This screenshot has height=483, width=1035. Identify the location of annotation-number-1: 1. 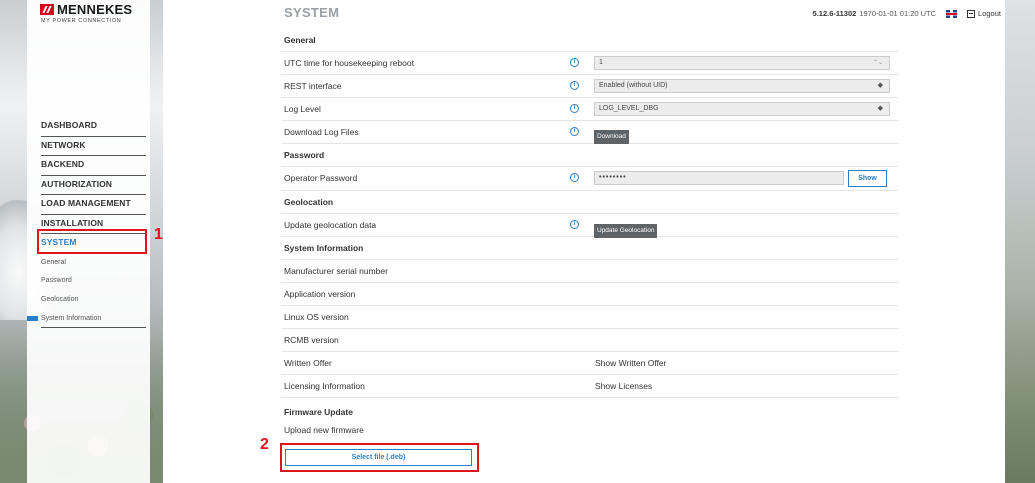
(158, 234).